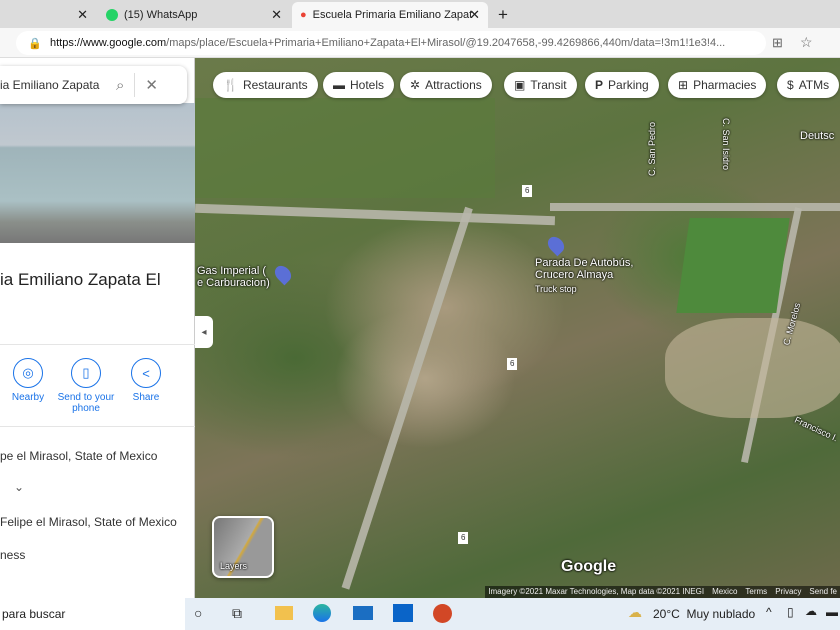 The image size is (840, 630). What do you see at coordinates (628, 85) in the screenshot?
I see `chip-label: Parking` at bounding box center [628, 85].